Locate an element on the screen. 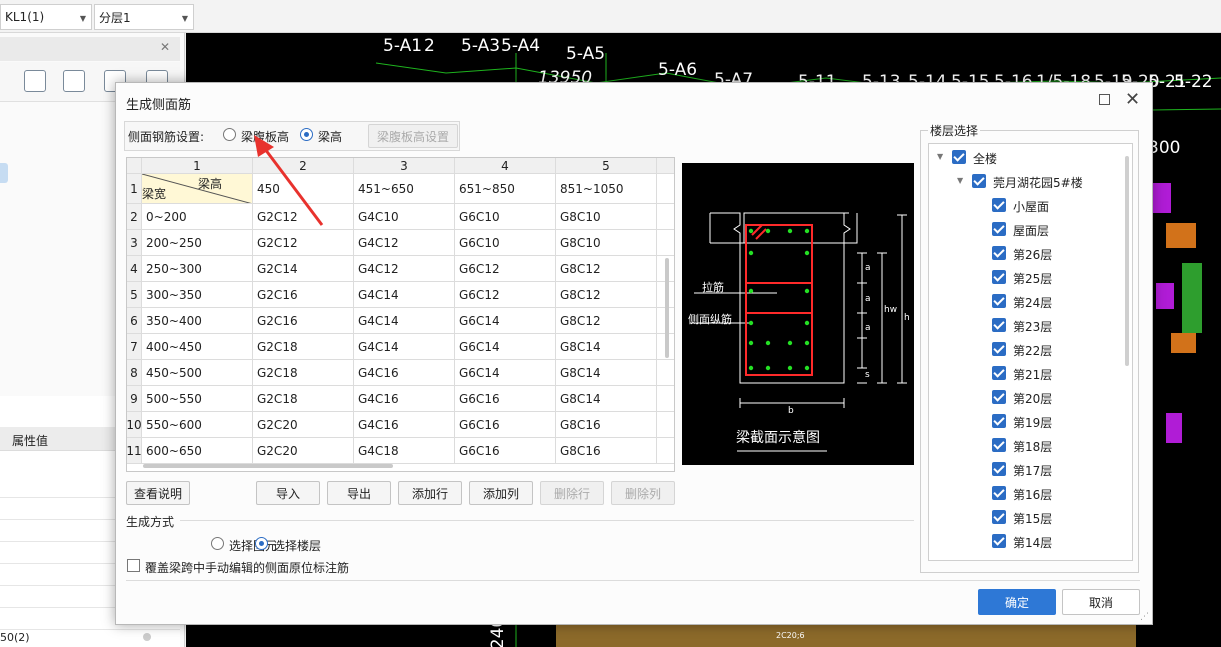  layer-combo: 分层1 ▼ is located at coordinates (144, 17).